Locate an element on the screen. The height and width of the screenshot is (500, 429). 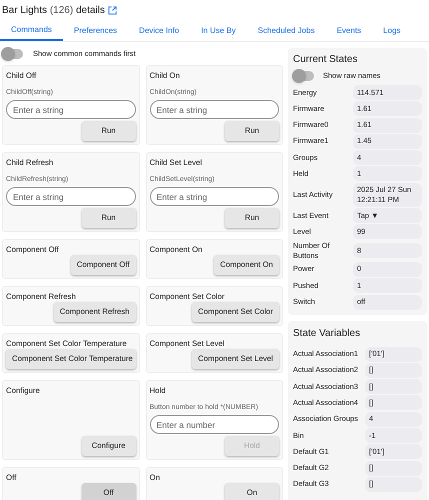
panel-title: Current States is located at coordinates (325, 60).